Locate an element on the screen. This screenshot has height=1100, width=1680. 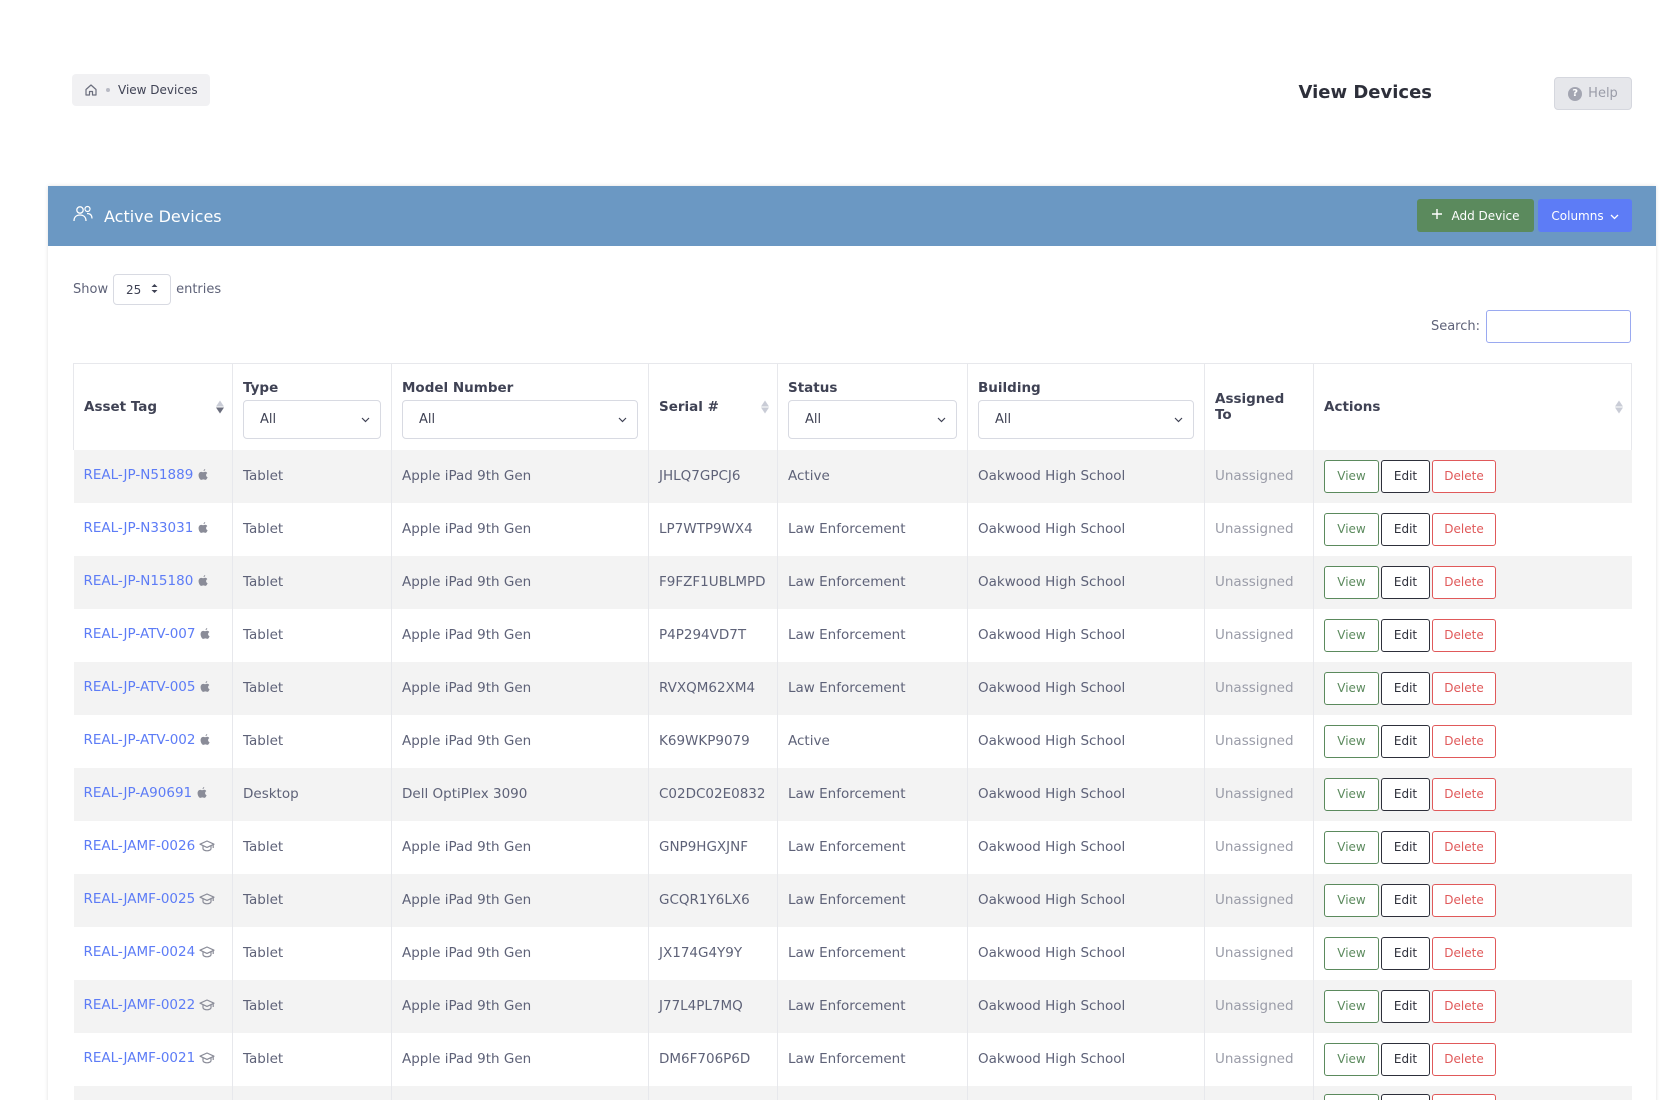
cell-asset-tag: REAL-JAMF-0021 is located at coordinates (153, 1059).